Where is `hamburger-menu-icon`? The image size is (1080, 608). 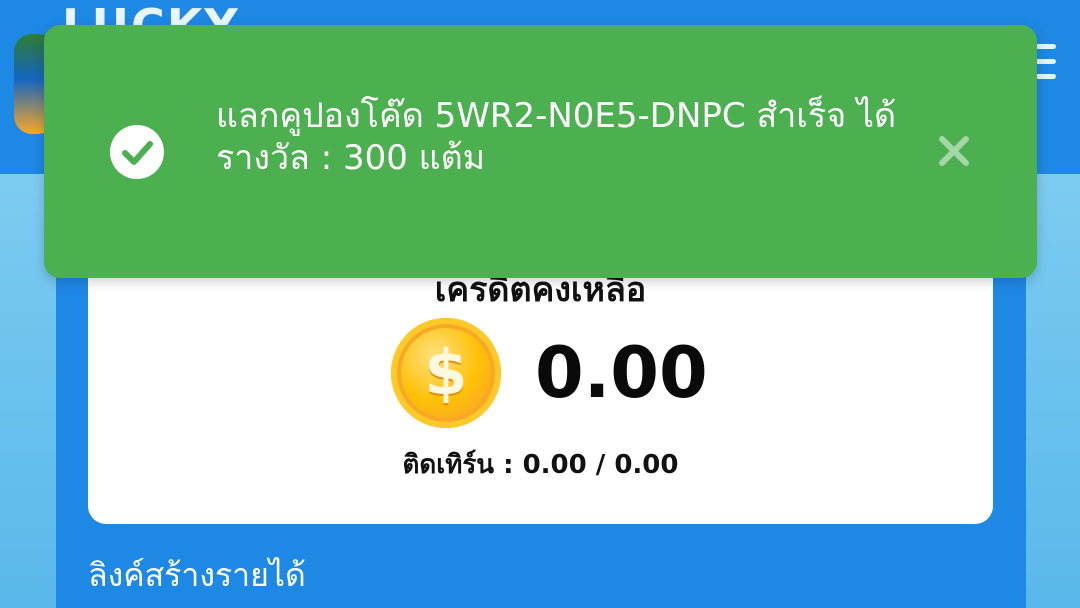
hamburger-menu-icon is located at coordinates (1045, 64).